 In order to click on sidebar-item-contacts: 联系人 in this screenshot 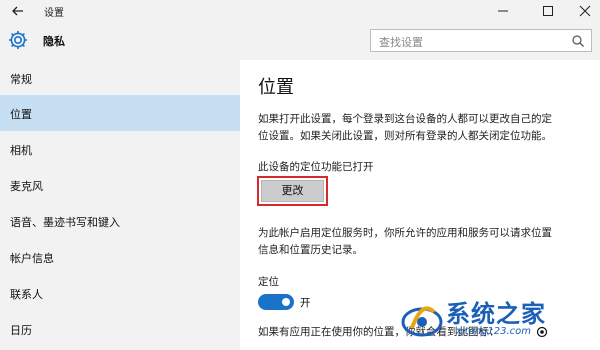, I will do `click(120, 293)`.